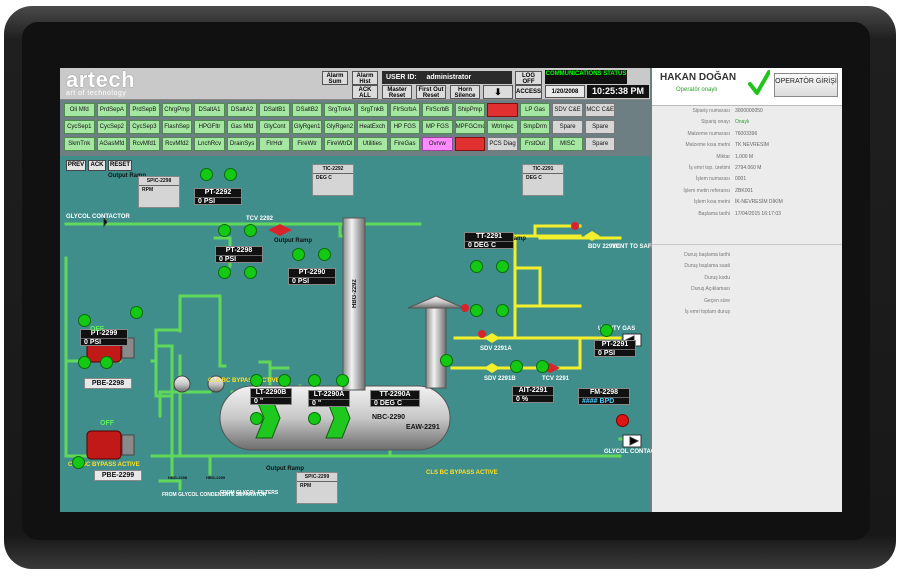  Describe the element at coordinates (216, 477) in the screenshot. I see `hbg-2299-label: HBG-2299` at that location.